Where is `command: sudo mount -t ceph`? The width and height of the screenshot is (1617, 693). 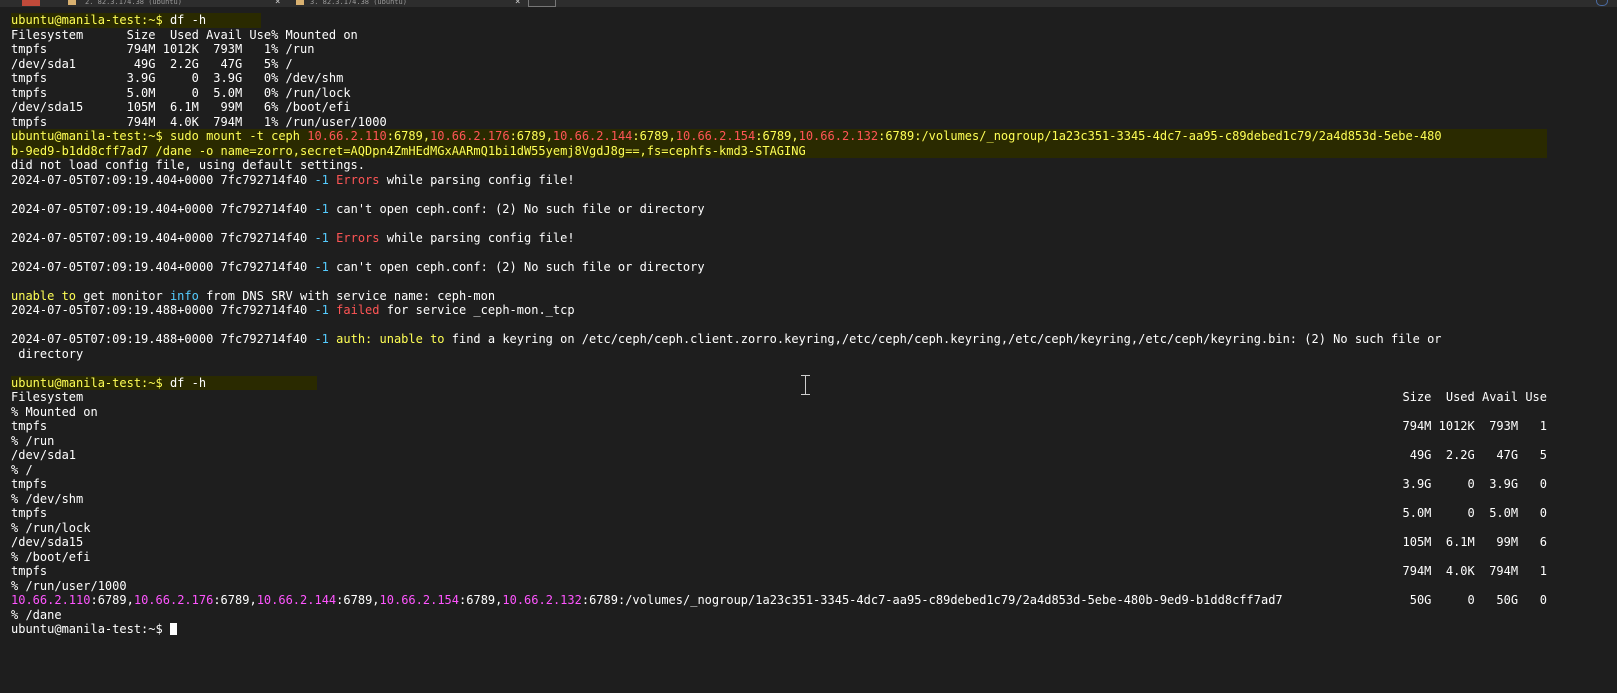
command: sudo mount -t ceph is located at coordinates (234, 136).